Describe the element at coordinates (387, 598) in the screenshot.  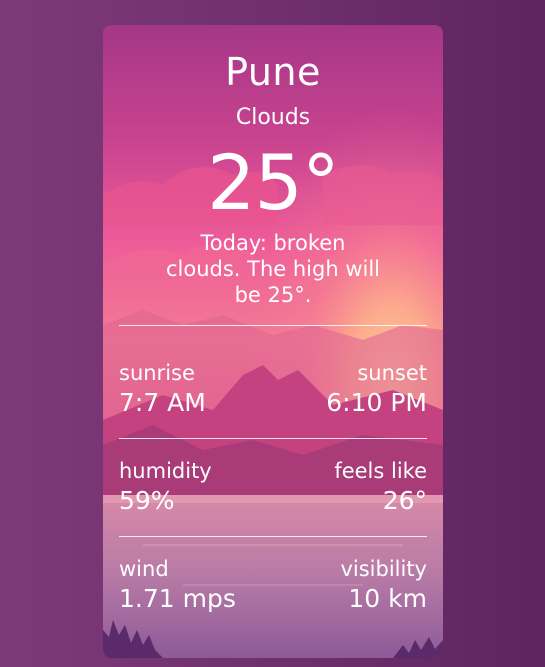
I see `visibility-value: 10 km` at that location.